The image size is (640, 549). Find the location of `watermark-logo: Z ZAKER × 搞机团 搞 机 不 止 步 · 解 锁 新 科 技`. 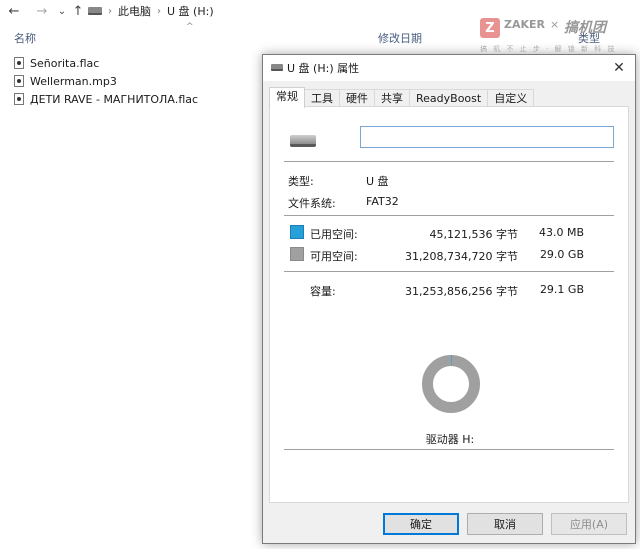

watermark-logo: Z ZAKER × 搞机团 搞 机 不 止 步 · 解 锁 新 科 技 is located at coordinates (555, 36).